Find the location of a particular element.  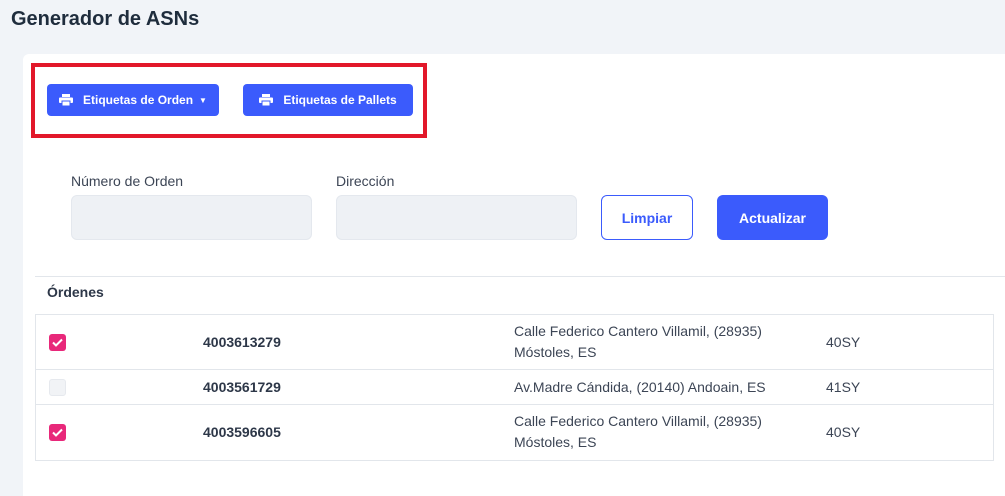

order-number: 4003561729 is located at coordinates (242, 387).